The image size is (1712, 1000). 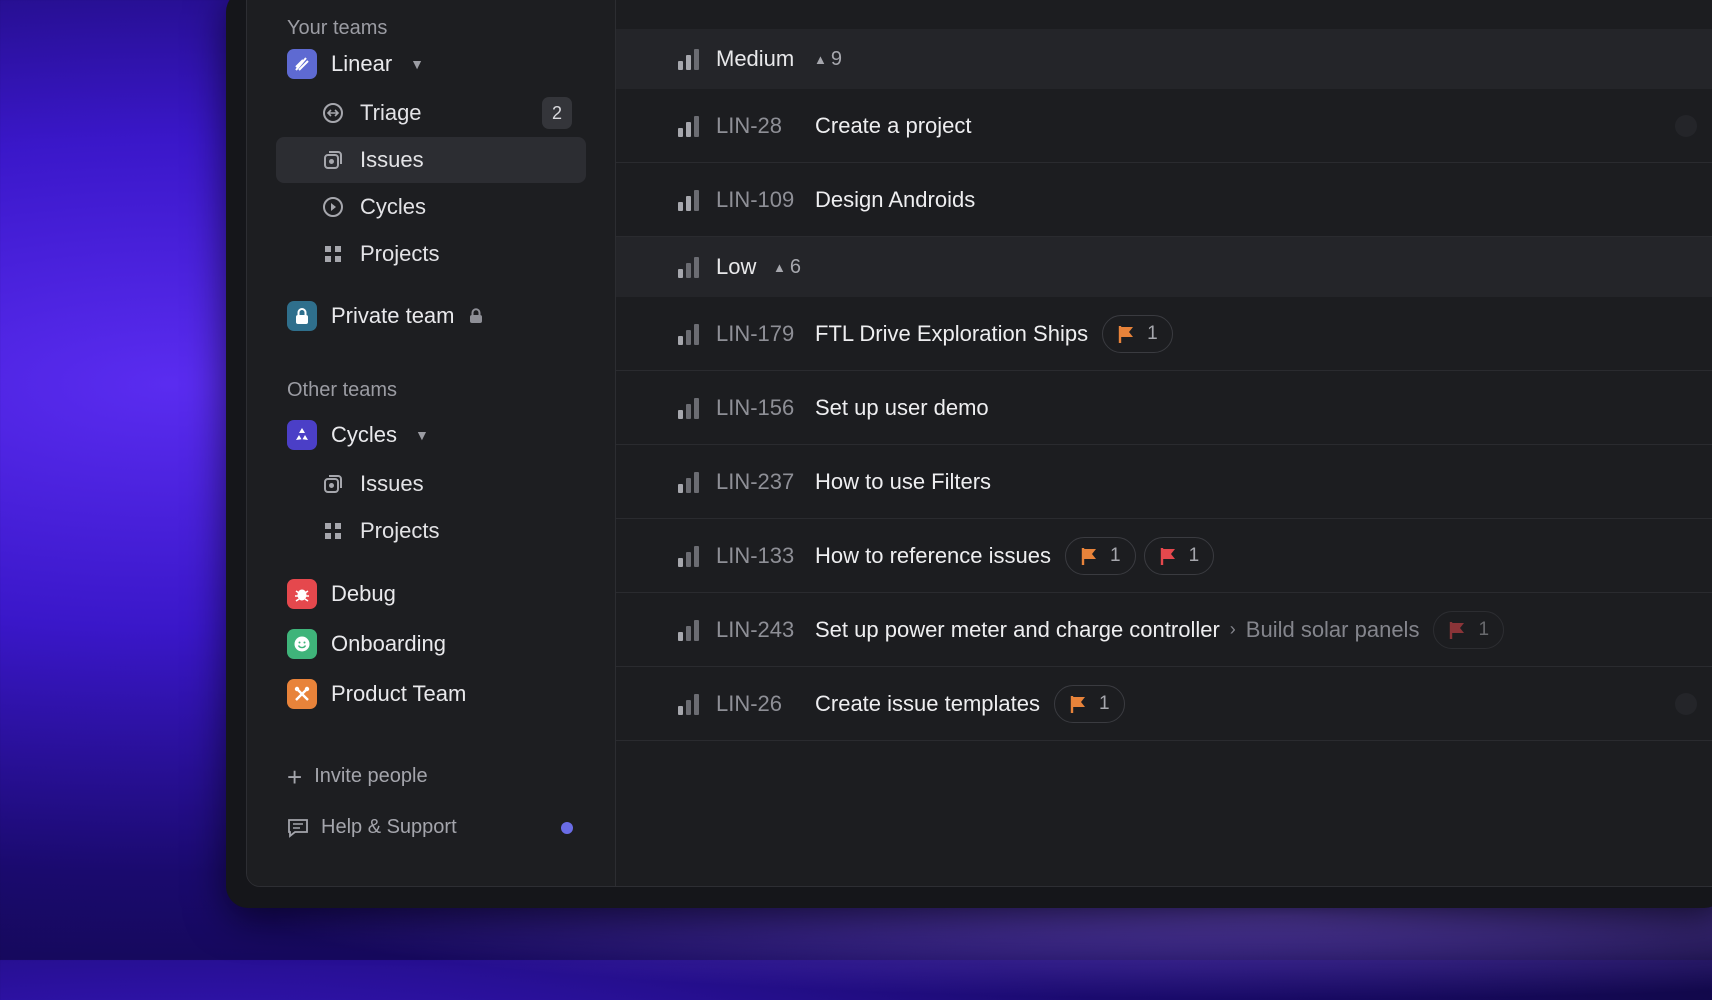 I want to click on issue-title-text: FTL Drive Exploration Ships, so click(x=952, y=333).